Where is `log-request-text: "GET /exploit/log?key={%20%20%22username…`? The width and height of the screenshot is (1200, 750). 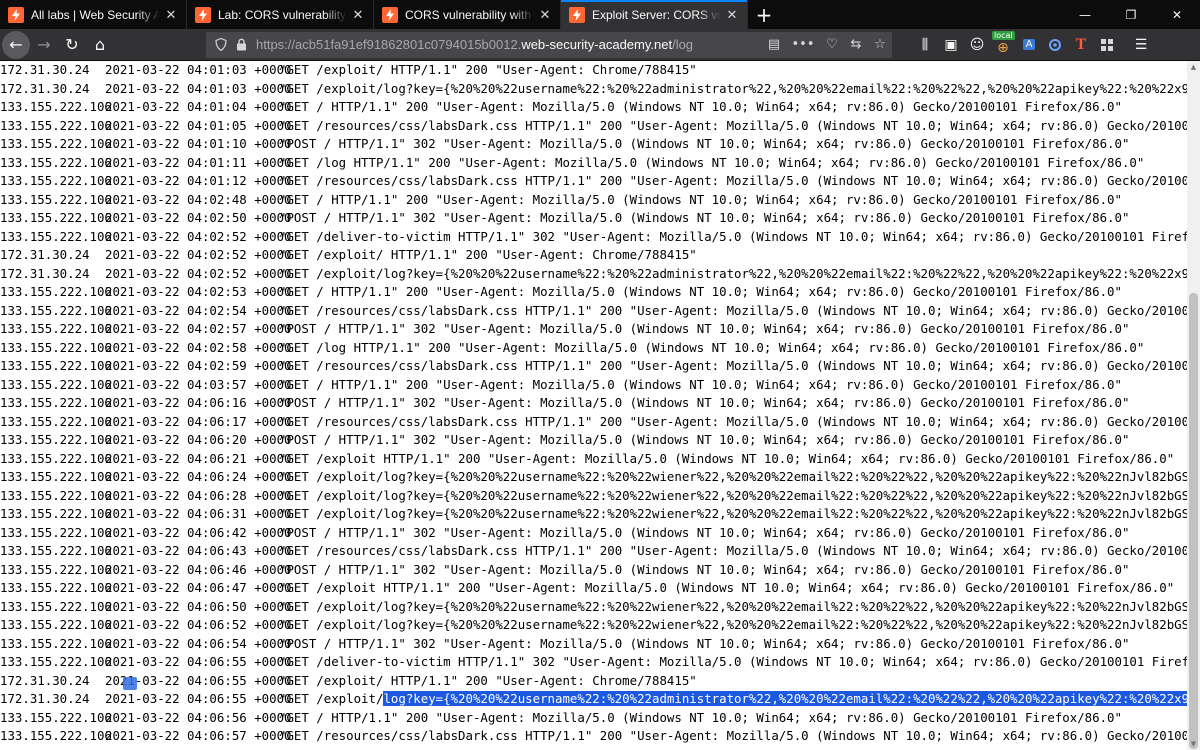 log-request-text: "GET /exploit/log?key={%20%20%22username… is located at coordinates (733, 513).